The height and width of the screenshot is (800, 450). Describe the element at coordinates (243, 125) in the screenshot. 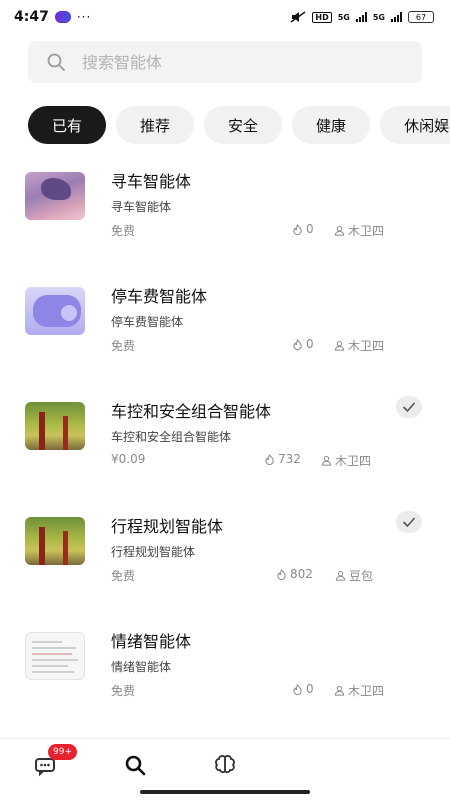

I see `chip-safety: 安全` at that location.